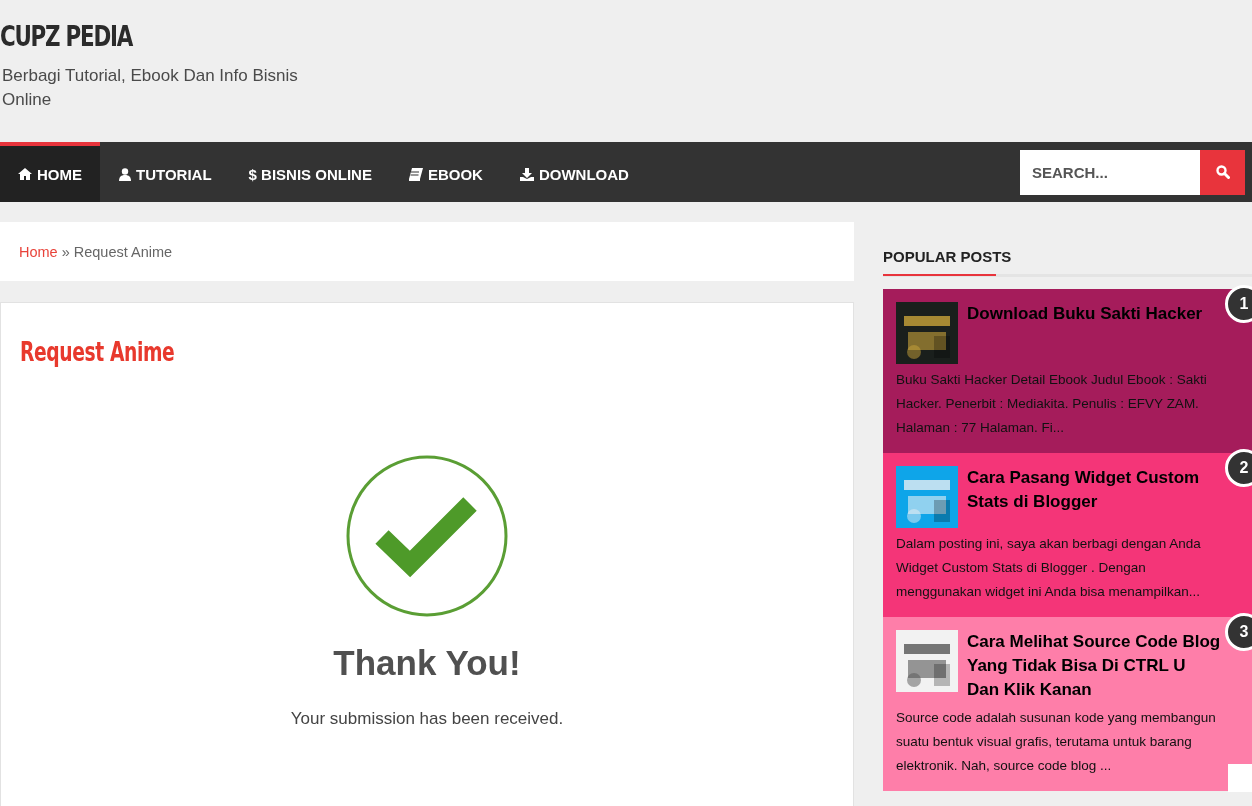  Describe the element at coordinates (427, 719) in the screenshot. I see `submission-message: Your submission has been received.` at that location.